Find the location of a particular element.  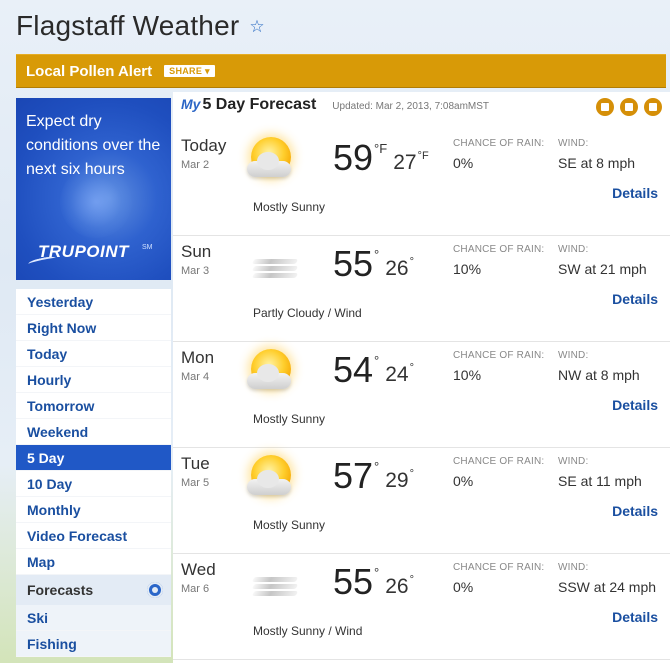

sidebar-item-today: Today is located at coordinates (93, 354).